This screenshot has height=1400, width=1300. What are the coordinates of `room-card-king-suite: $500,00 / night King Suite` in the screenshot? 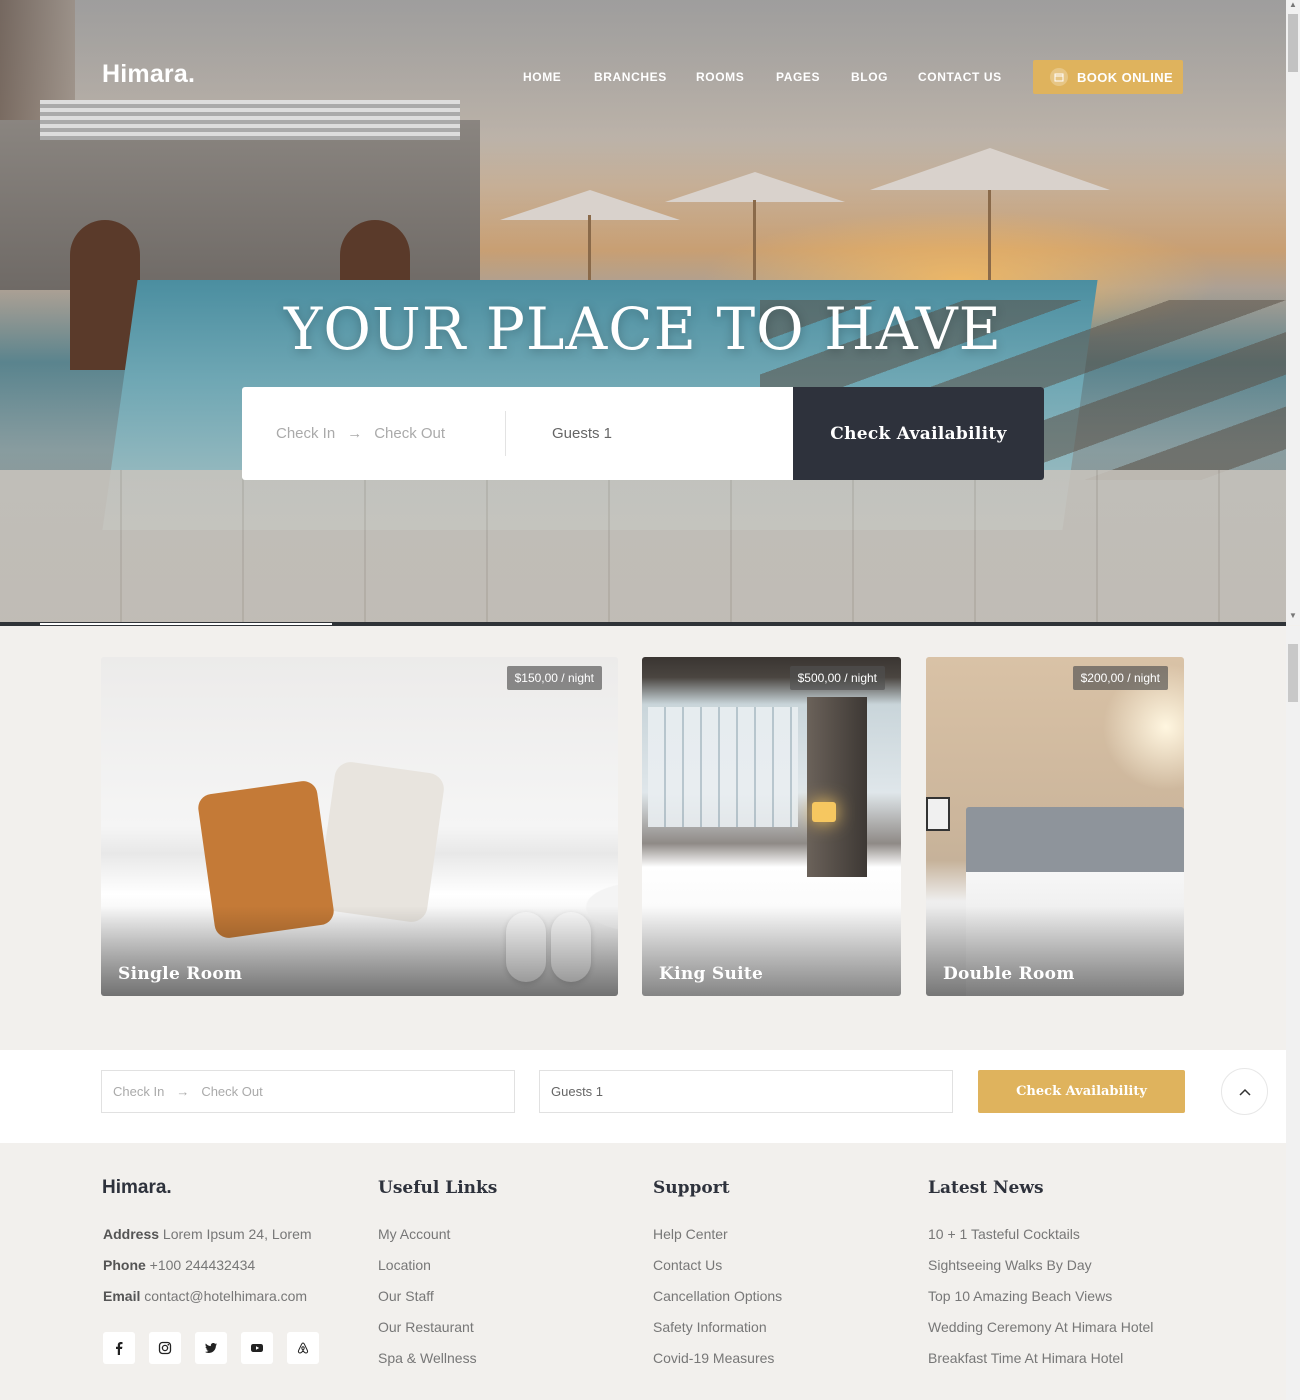 It's located at (771, 826).